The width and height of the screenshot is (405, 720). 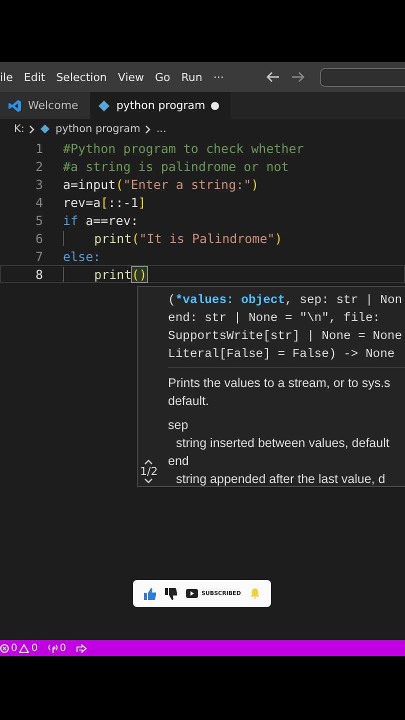 What do you see at coordinates (282, 354) in the screenshot?
I see `signature-line: Literal[False] = False) -> None` at bounding box center [282, 354].